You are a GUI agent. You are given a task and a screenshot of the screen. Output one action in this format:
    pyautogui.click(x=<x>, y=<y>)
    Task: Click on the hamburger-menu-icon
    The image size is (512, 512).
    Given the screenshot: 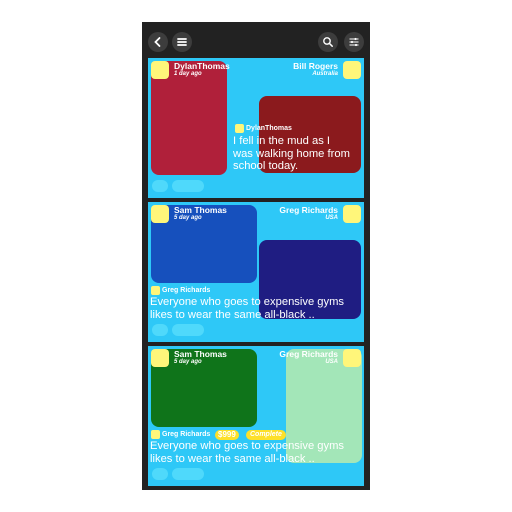 What is the action you would take?
    pyautogui.click(x=182, y=42)
    